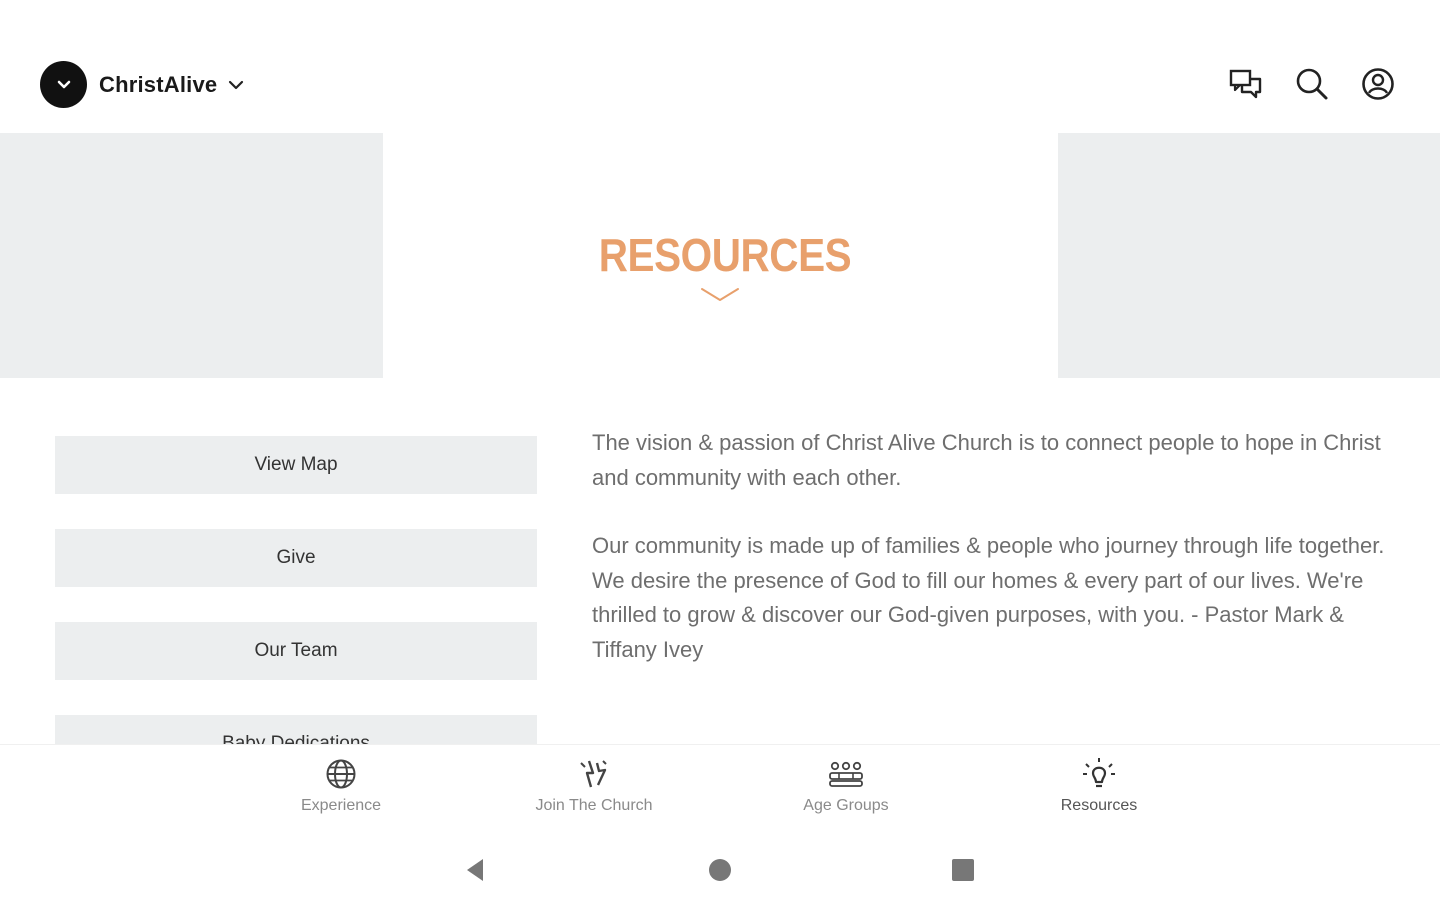  I want to click on app-header: ChristAlive, so click(720, 66).